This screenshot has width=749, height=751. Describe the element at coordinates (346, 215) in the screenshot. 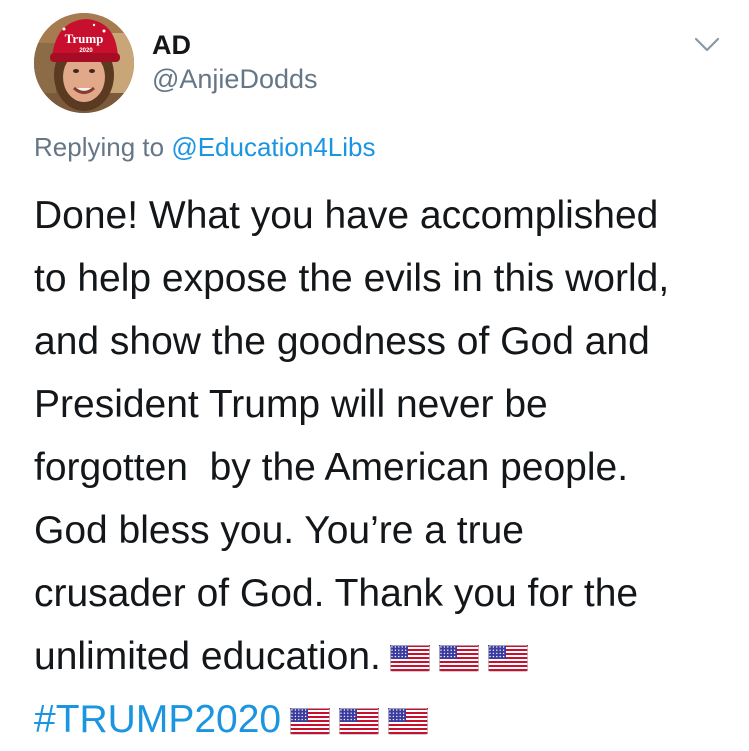

I see `tweet-text-line: Done! What you have accomplished` at that location.